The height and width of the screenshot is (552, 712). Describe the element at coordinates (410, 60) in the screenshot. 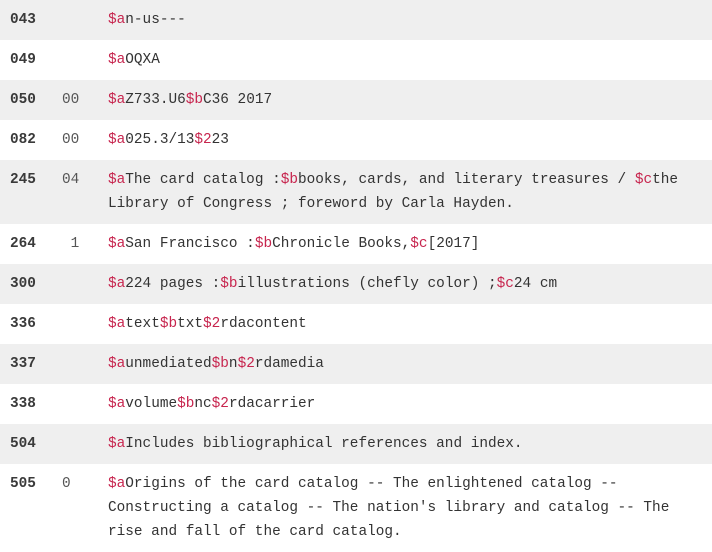

I see `field-content: $aOQXA` at that location.